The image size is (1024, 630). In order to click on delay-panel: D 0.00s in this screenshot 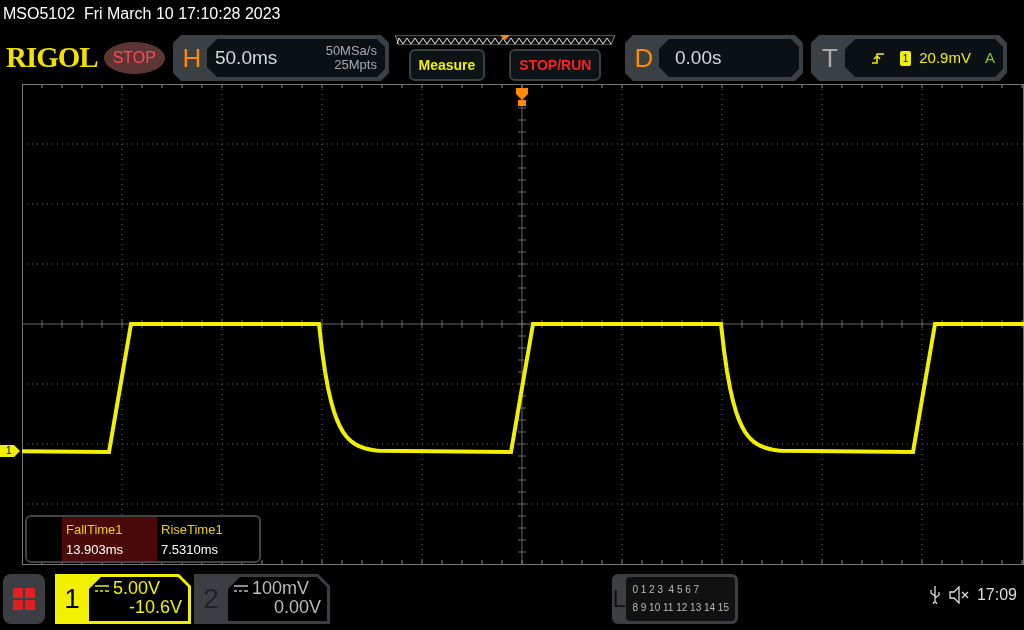, I will do `click(713, 58)`.